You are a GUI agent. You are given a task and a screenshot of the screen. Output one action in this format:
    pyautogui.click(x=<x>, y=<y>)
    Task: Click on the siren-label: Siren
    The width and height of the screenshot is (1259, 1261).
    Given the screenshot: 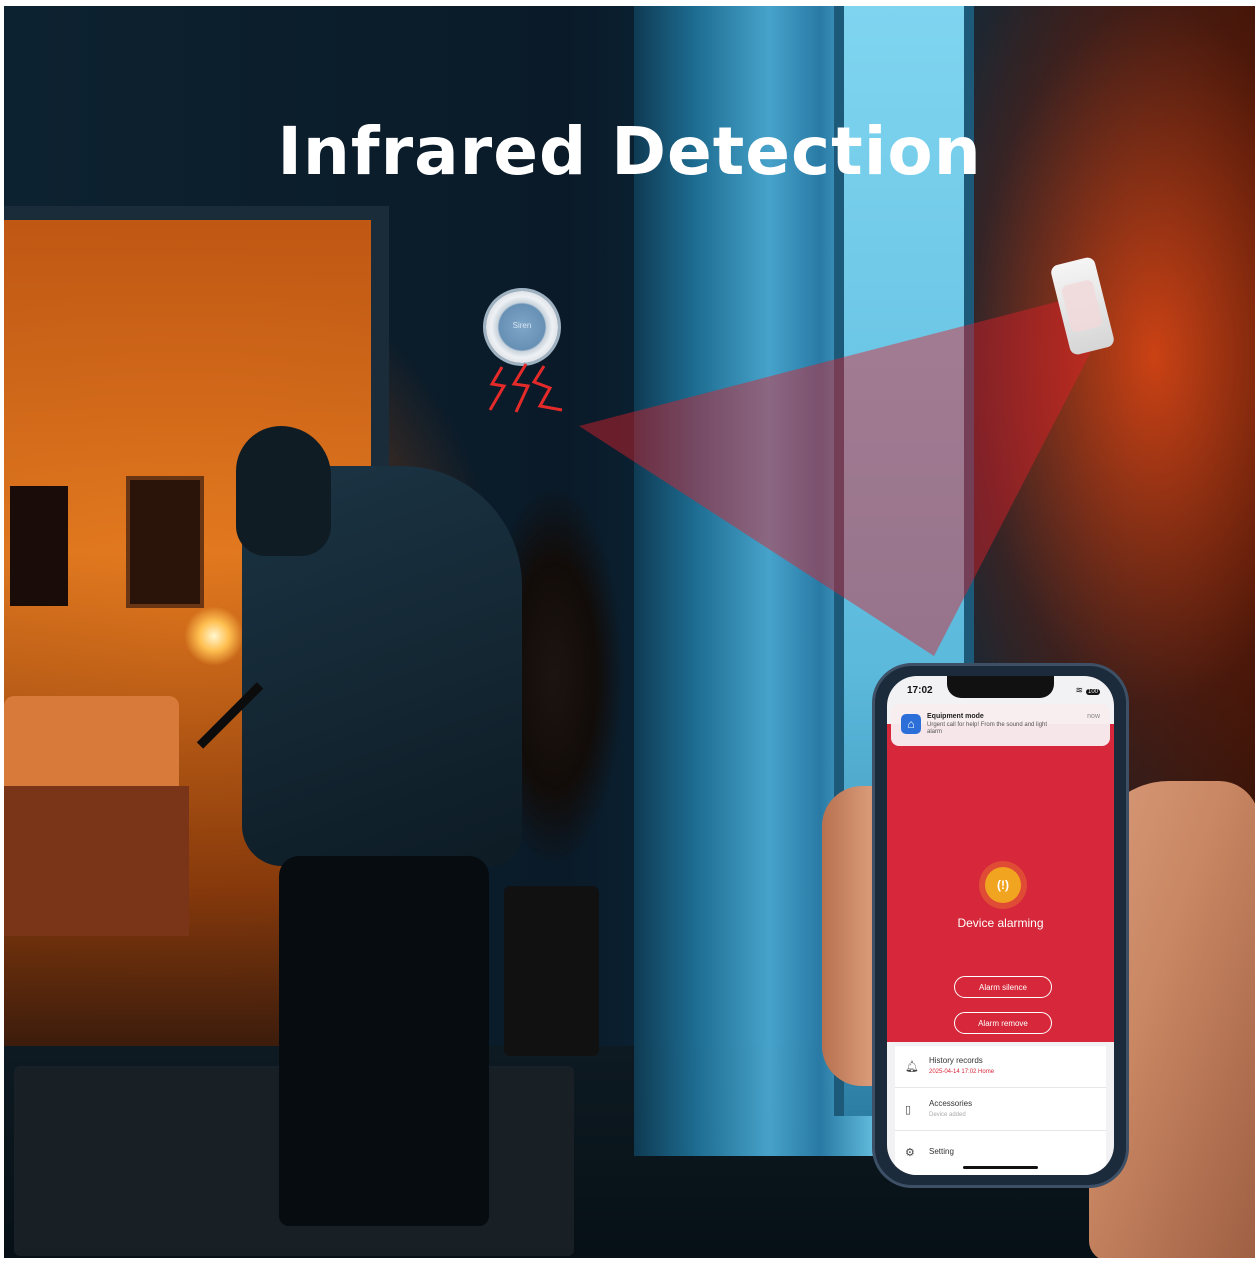 What is the action you would take?
    pyautogui.click(x=522, y=325)
    